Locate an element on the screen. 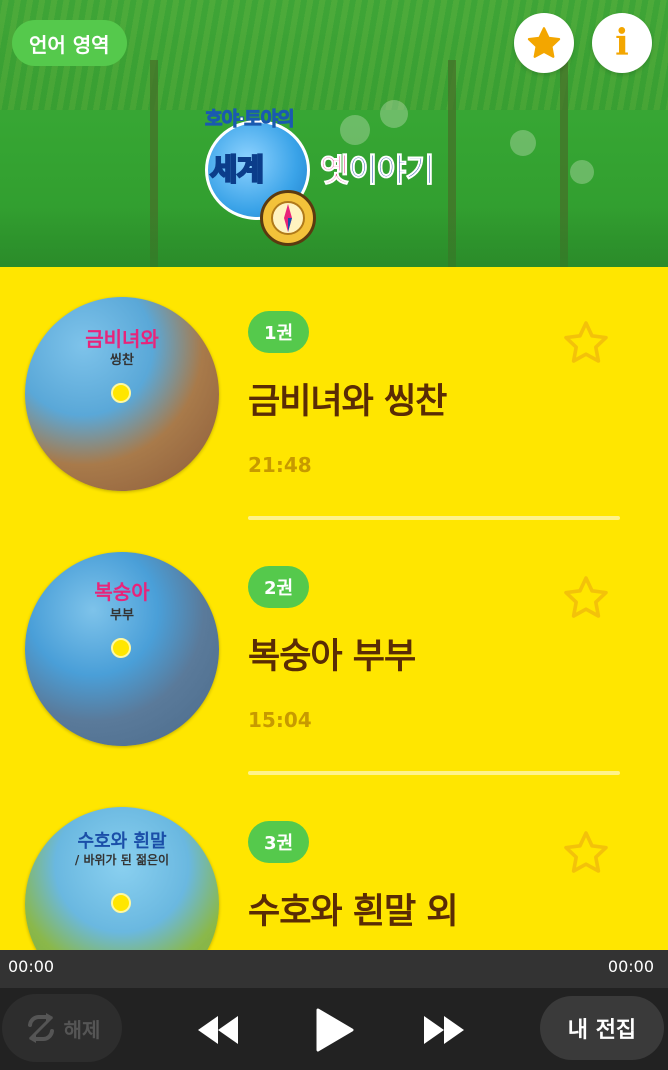 The height and width of the screenshot is (1070, 668). favorites-button is located at coordinates (544, 43).